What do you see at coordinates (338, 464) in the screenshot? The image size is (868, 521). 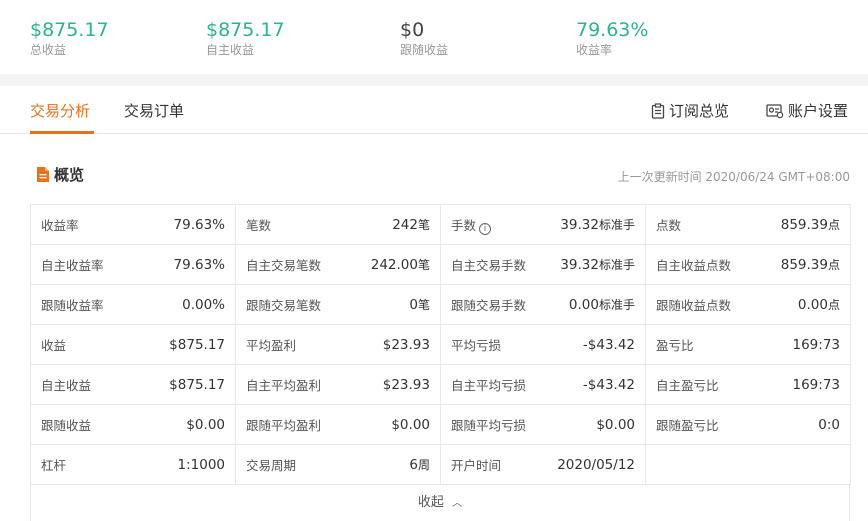 I see `table-cell: 交易周期 6周` at bounding box center [338, 464].